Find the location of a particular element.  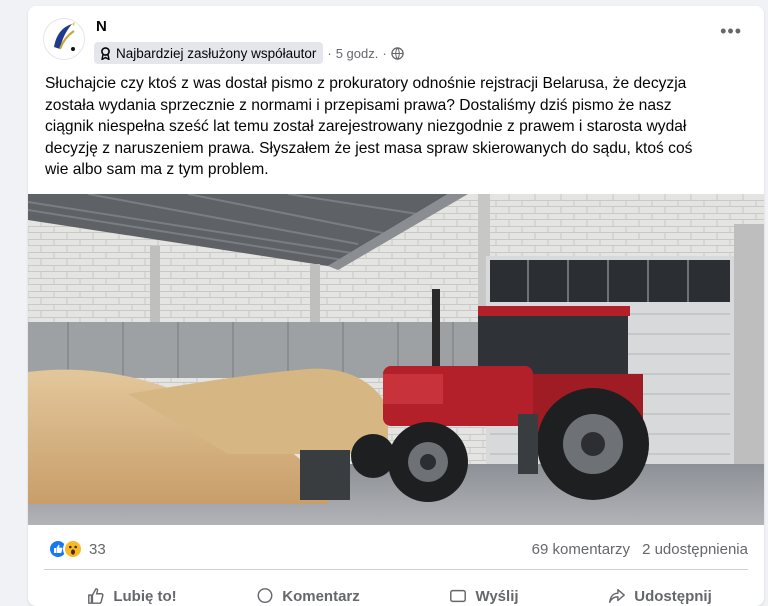

avatar-feather-icon is located at coordinates (64, 36).